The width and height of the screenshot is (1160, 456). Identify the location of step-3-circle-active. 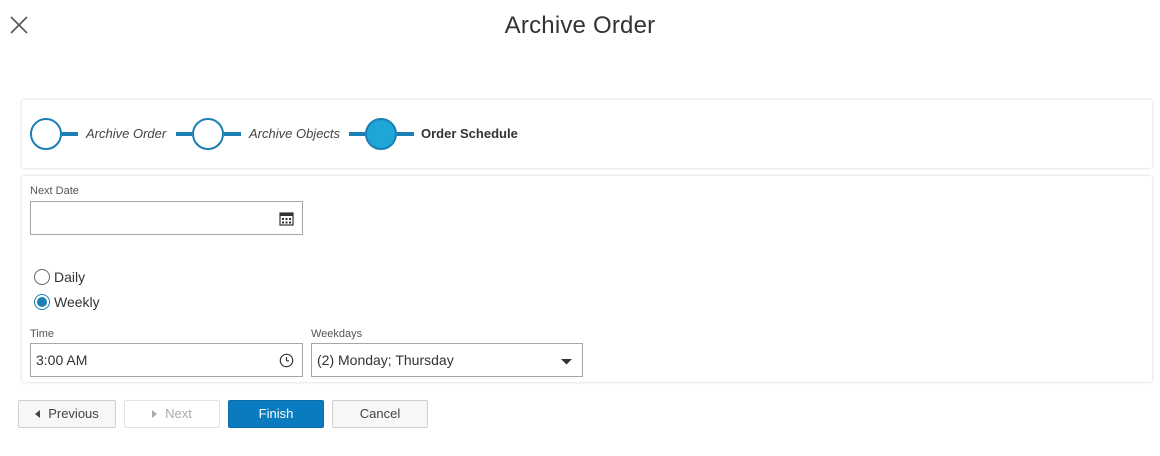
(381, 134).